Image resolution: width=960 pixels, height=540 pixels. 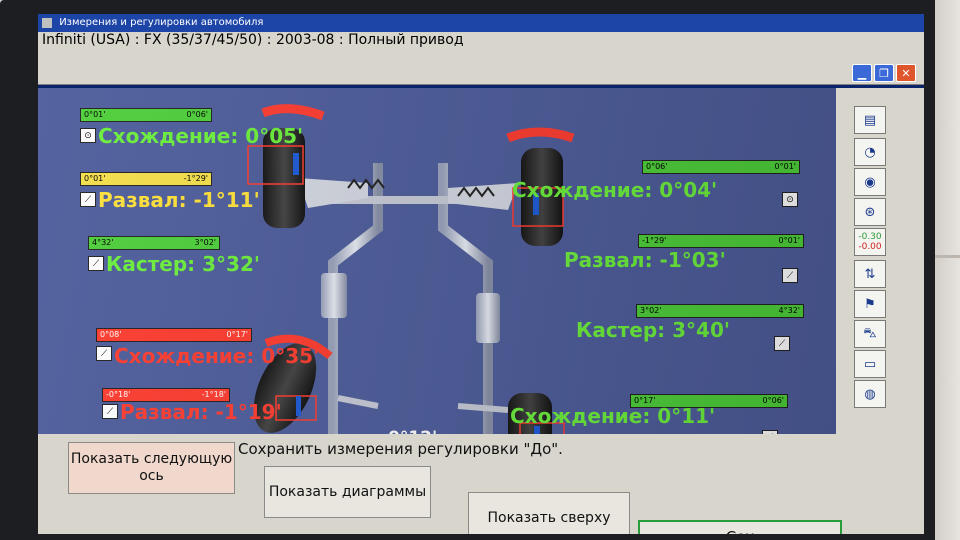 What do you see at coordinates (870, 394) in the screenshot?
I see `globe-icon: ◍` at bounding box center [870, 394].